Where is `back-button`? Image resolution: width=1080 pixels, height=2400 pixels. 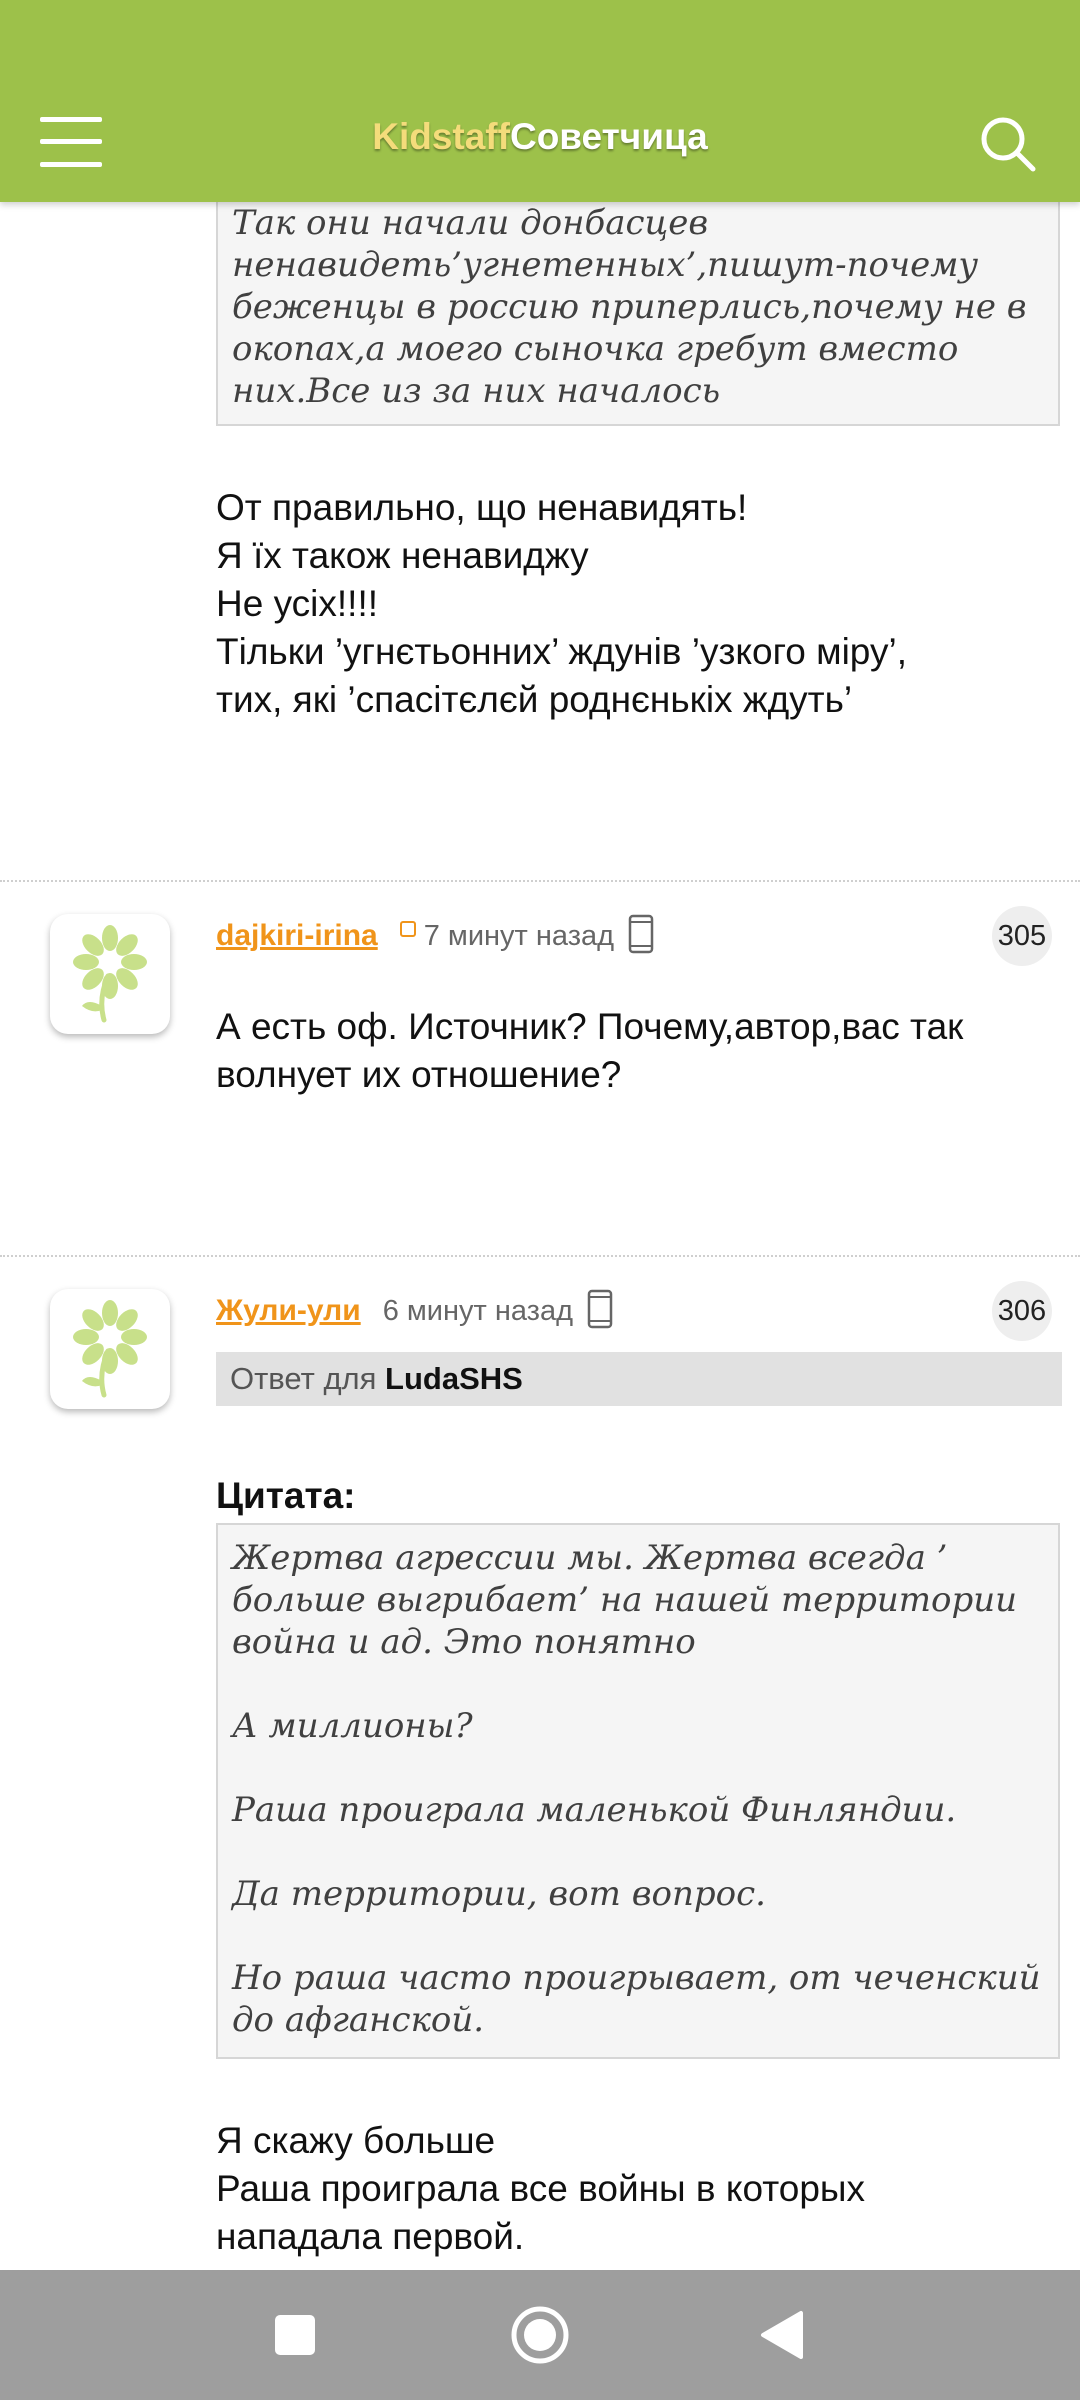 back-button is located at coordinates (783, 2335).